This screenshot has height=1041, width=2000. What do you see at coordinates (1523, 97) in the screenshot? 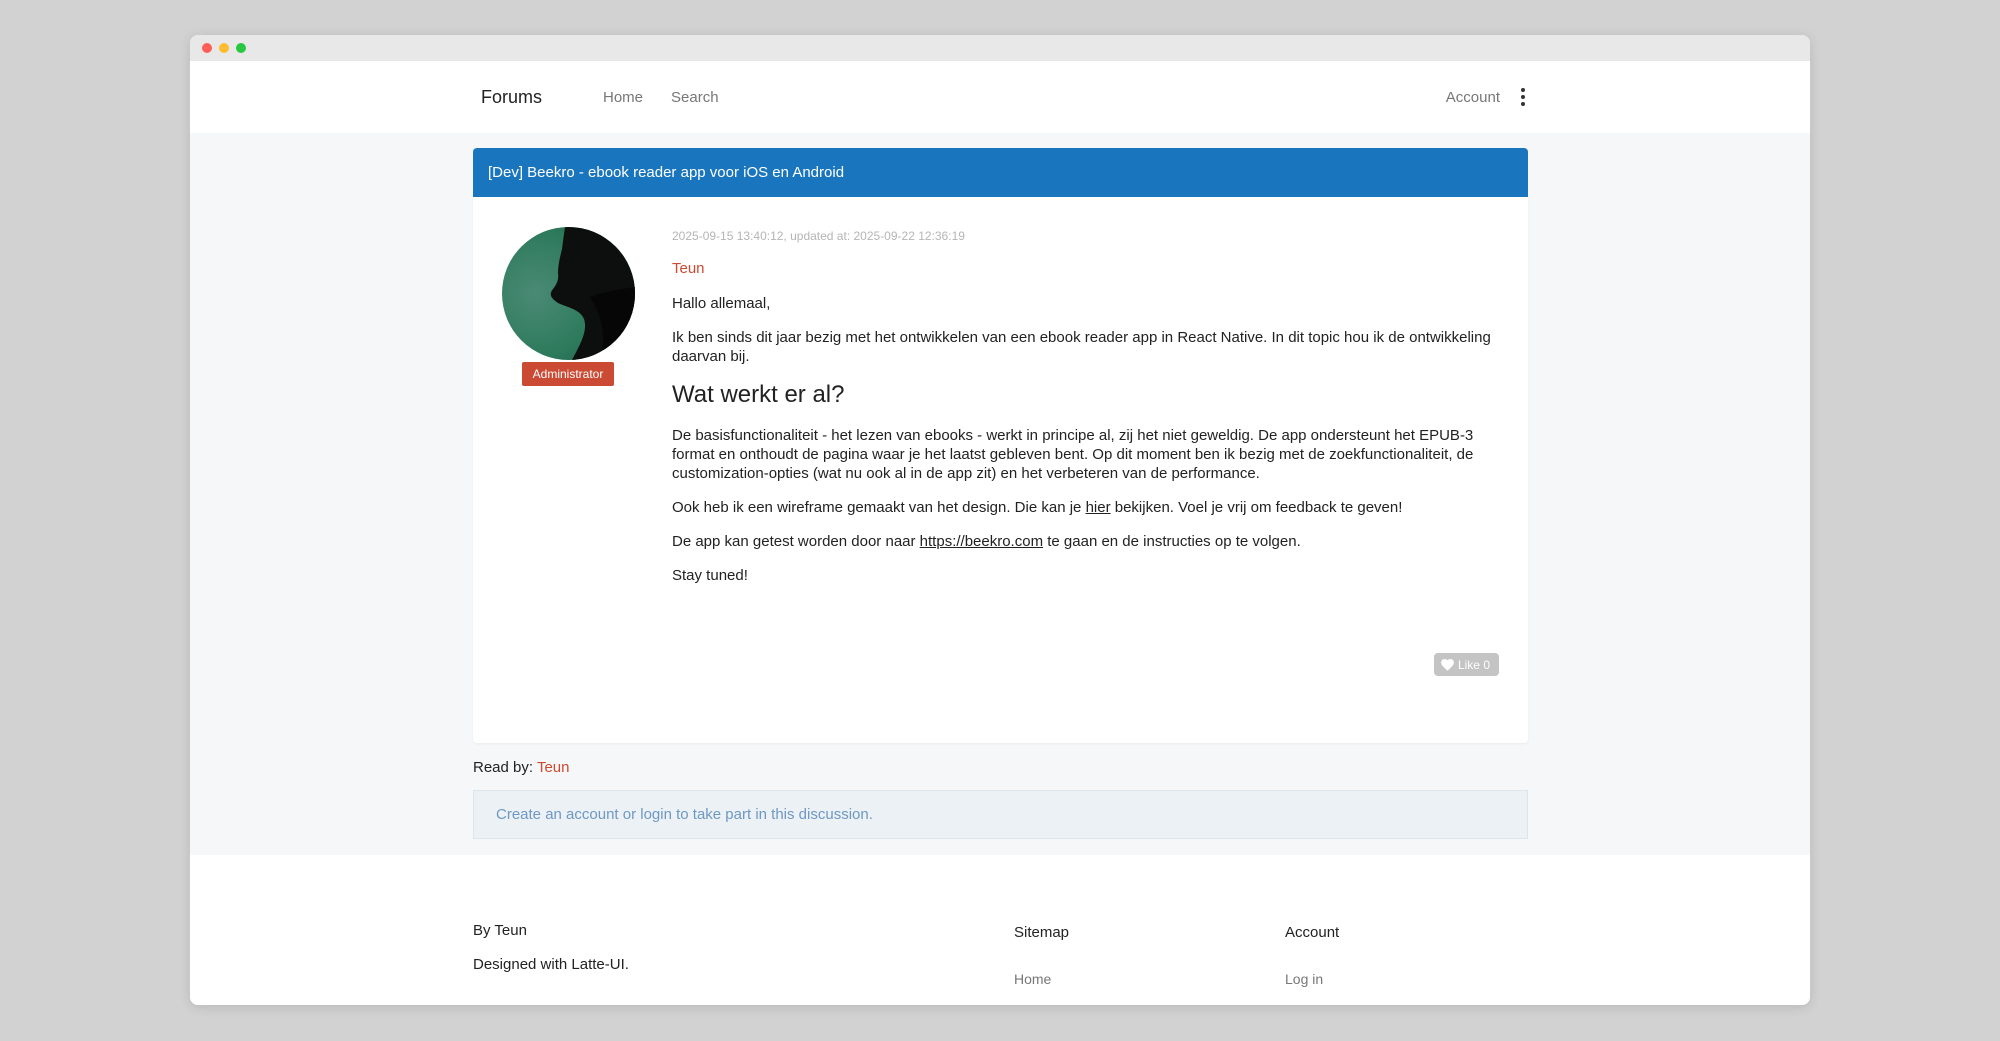
I see `kebab-menu-icon` at bounding box center [1523, 97].